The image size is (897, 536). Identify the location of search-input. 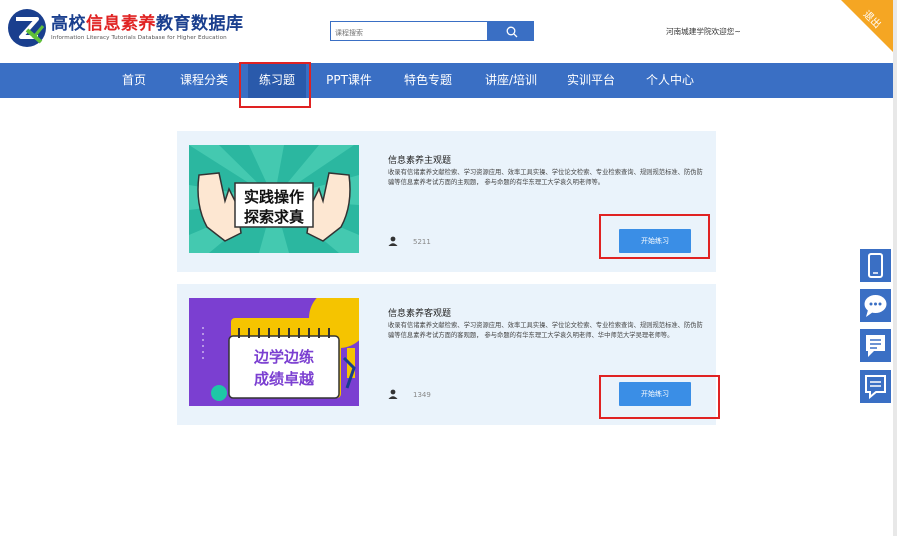
(409, 31).